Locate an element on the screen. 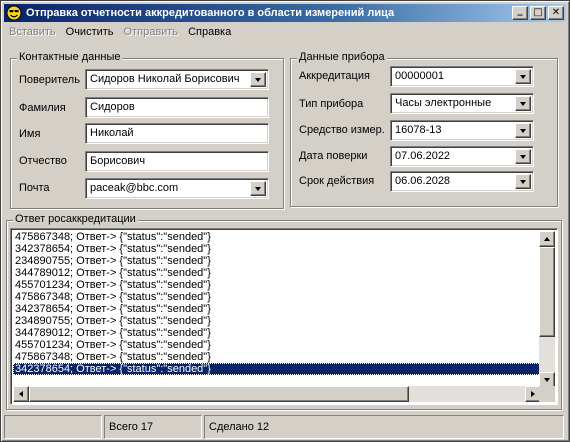 The width and height of the screenshot is (570, 442). patronymic-label: Отчество is located at coordinates (43, 161).